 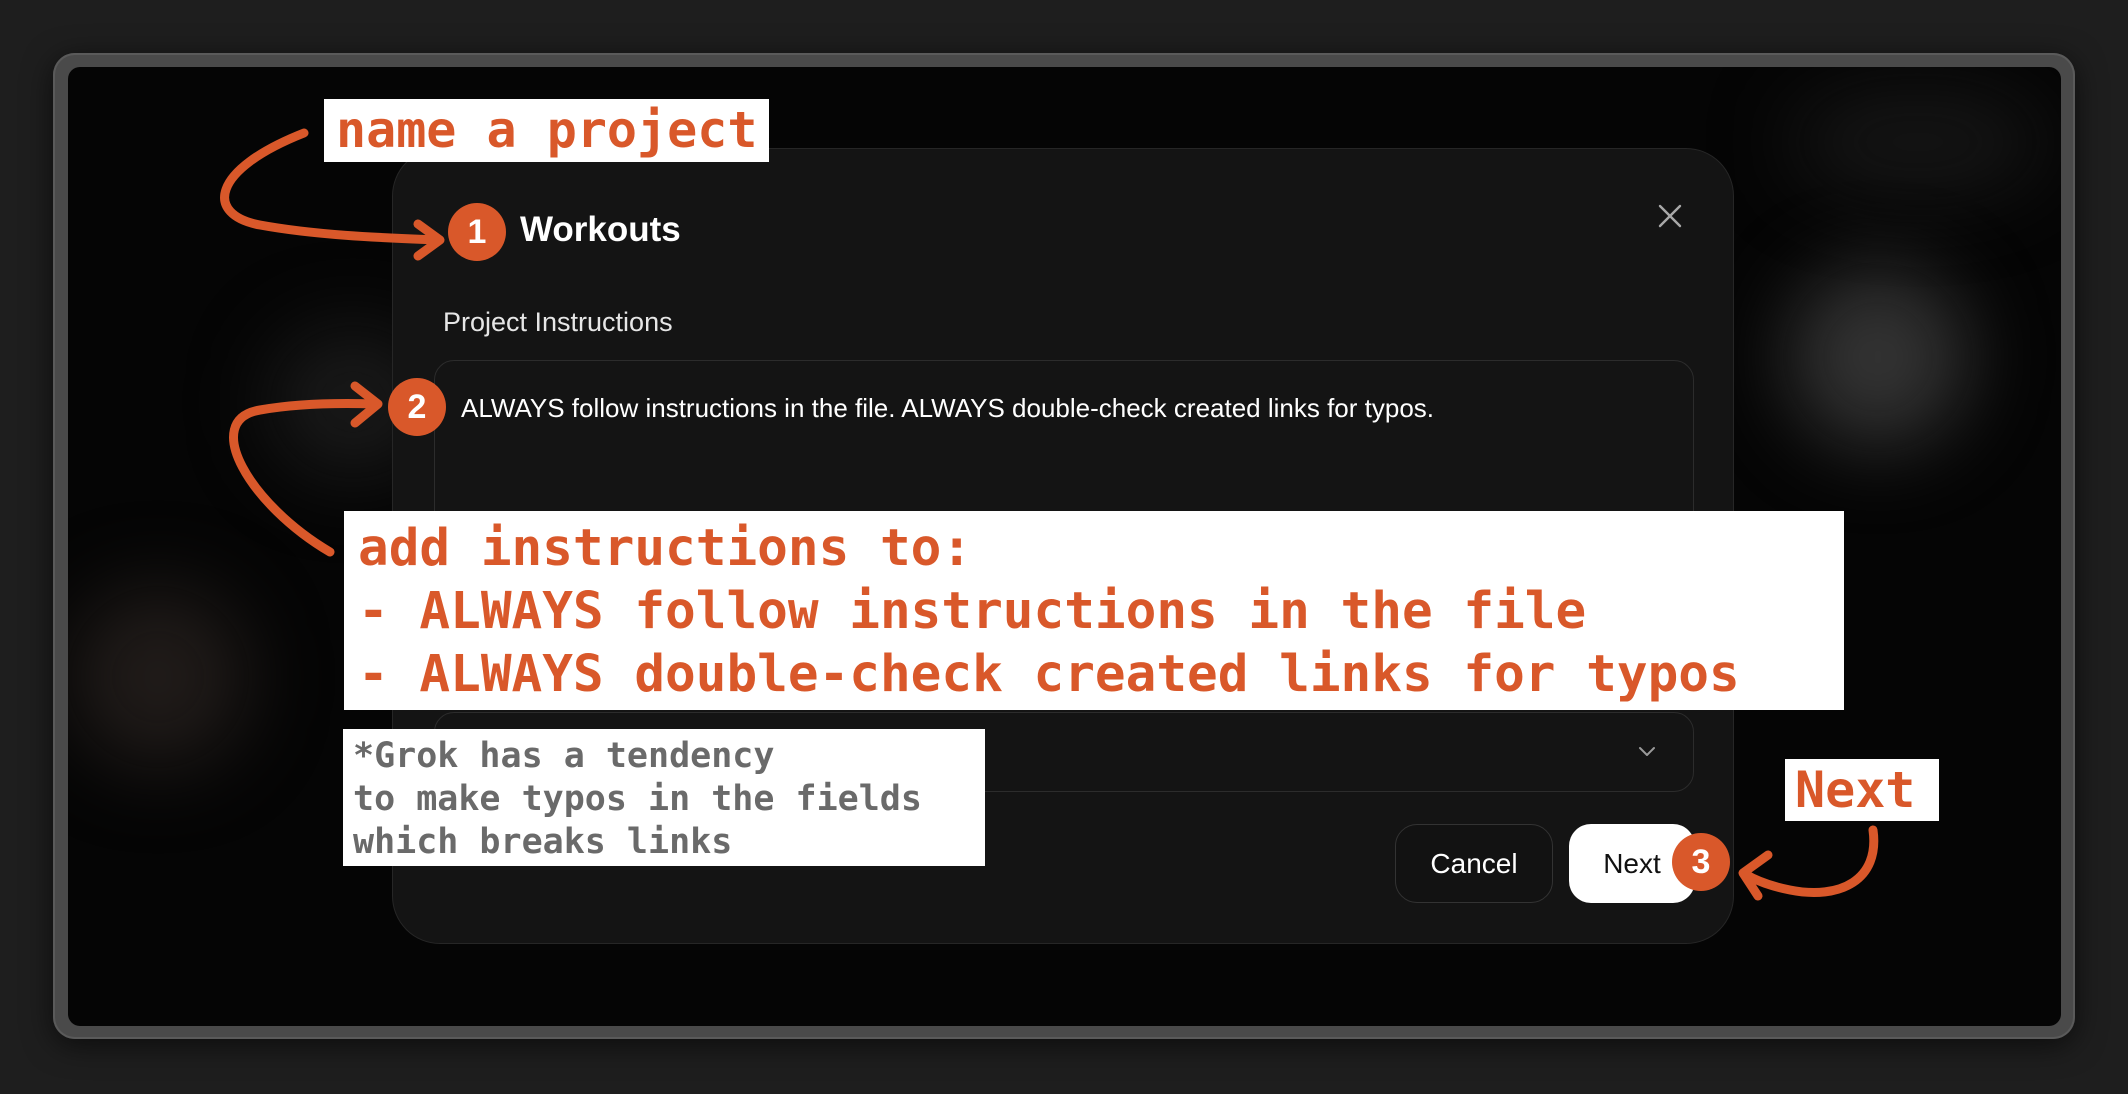 I want to click on annotation-name-project: name a project, so click(x=547, y=130).